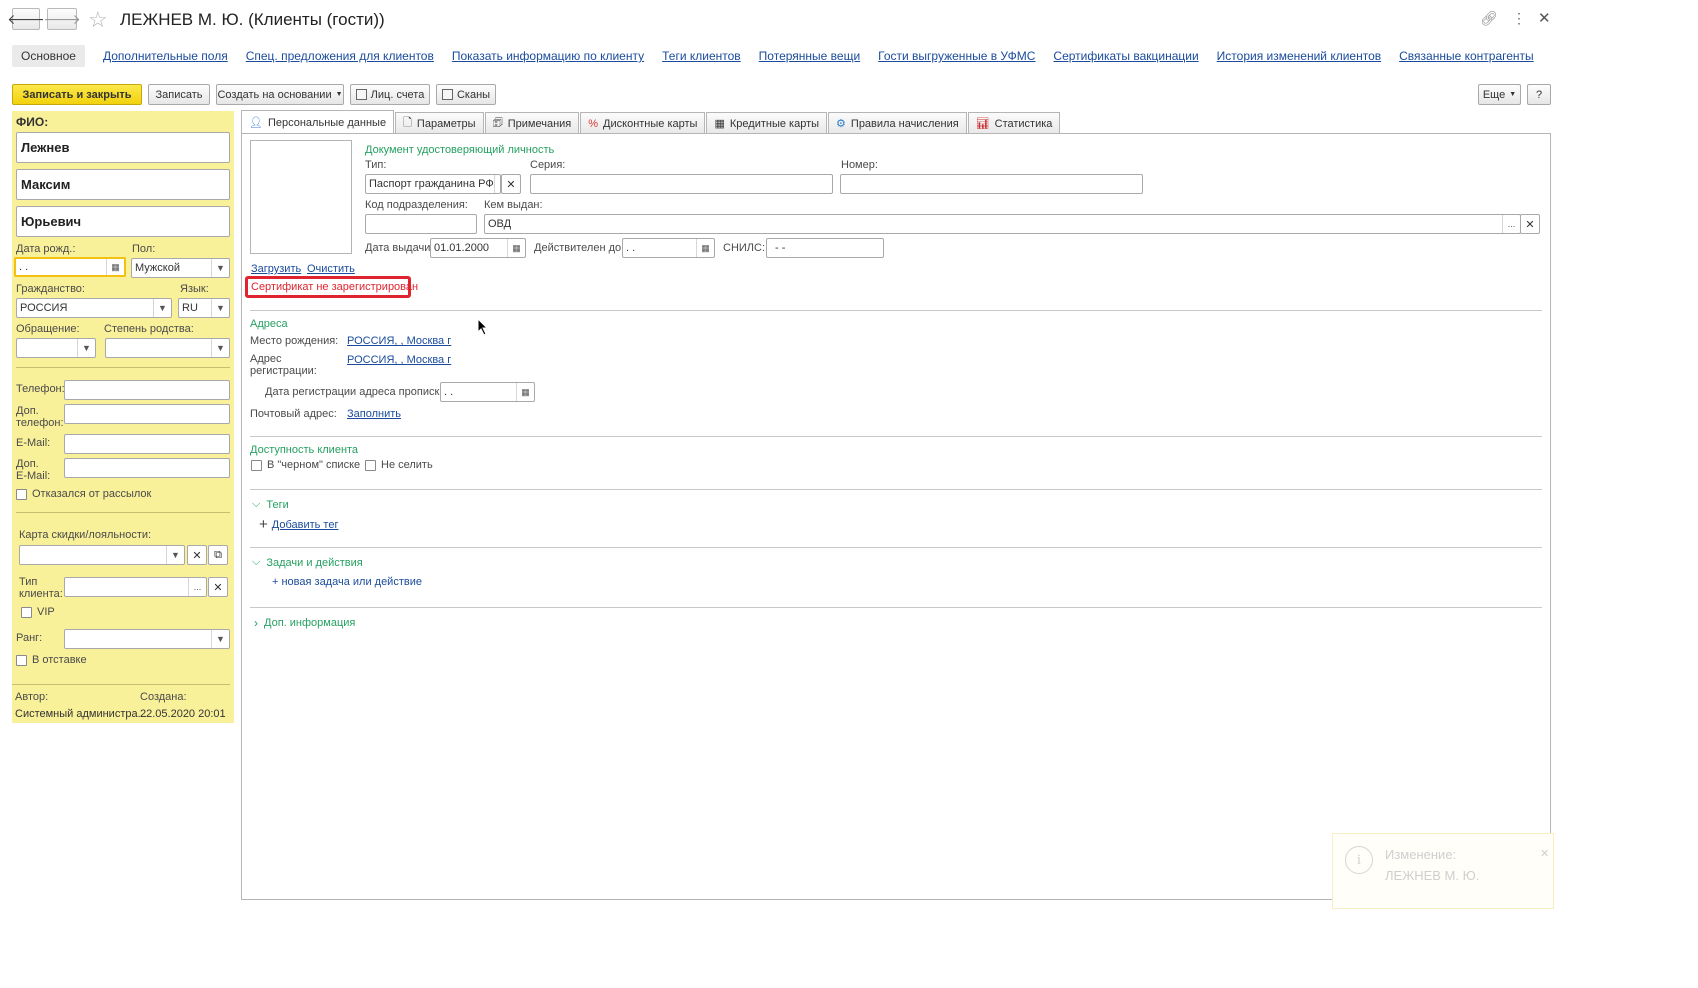  What do you see at coordinates (318, 122) in the screenshot?
I see `tab-personal: 👤︎ Персональные данные` at bounding box center [318, 122].